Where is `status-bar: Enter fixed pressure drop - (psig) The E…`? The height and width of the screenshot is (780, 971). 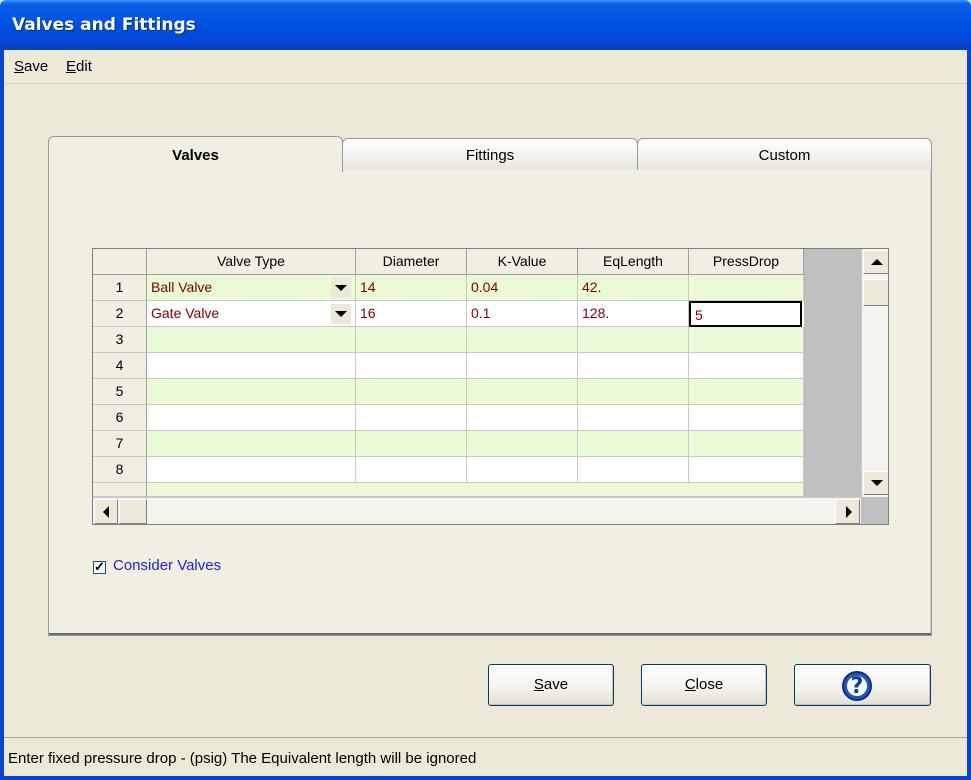
status-bar: Enter fixed pressure drop - (psig) The E… is located at coordinates (485, 756).